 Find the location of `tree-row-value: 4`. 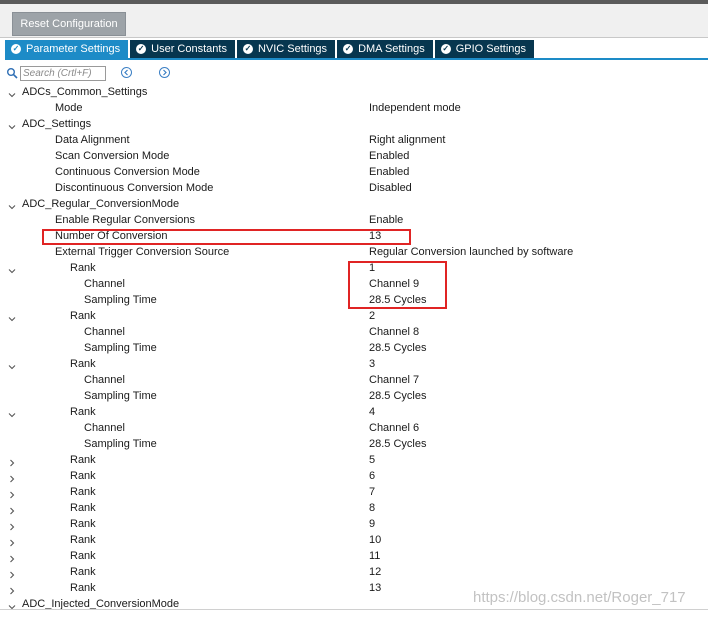

tree-row-value: 4 is located at coordinates (372, 412).